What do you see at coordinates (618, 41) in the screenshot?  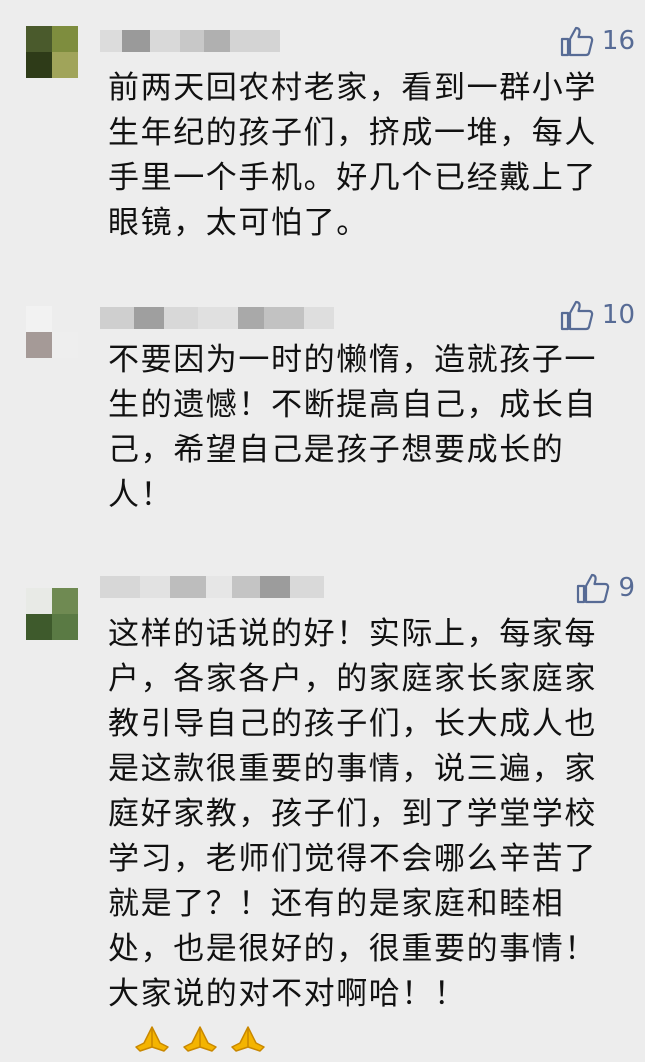 I see `like-count: 16` at bounding box center [618, 41].